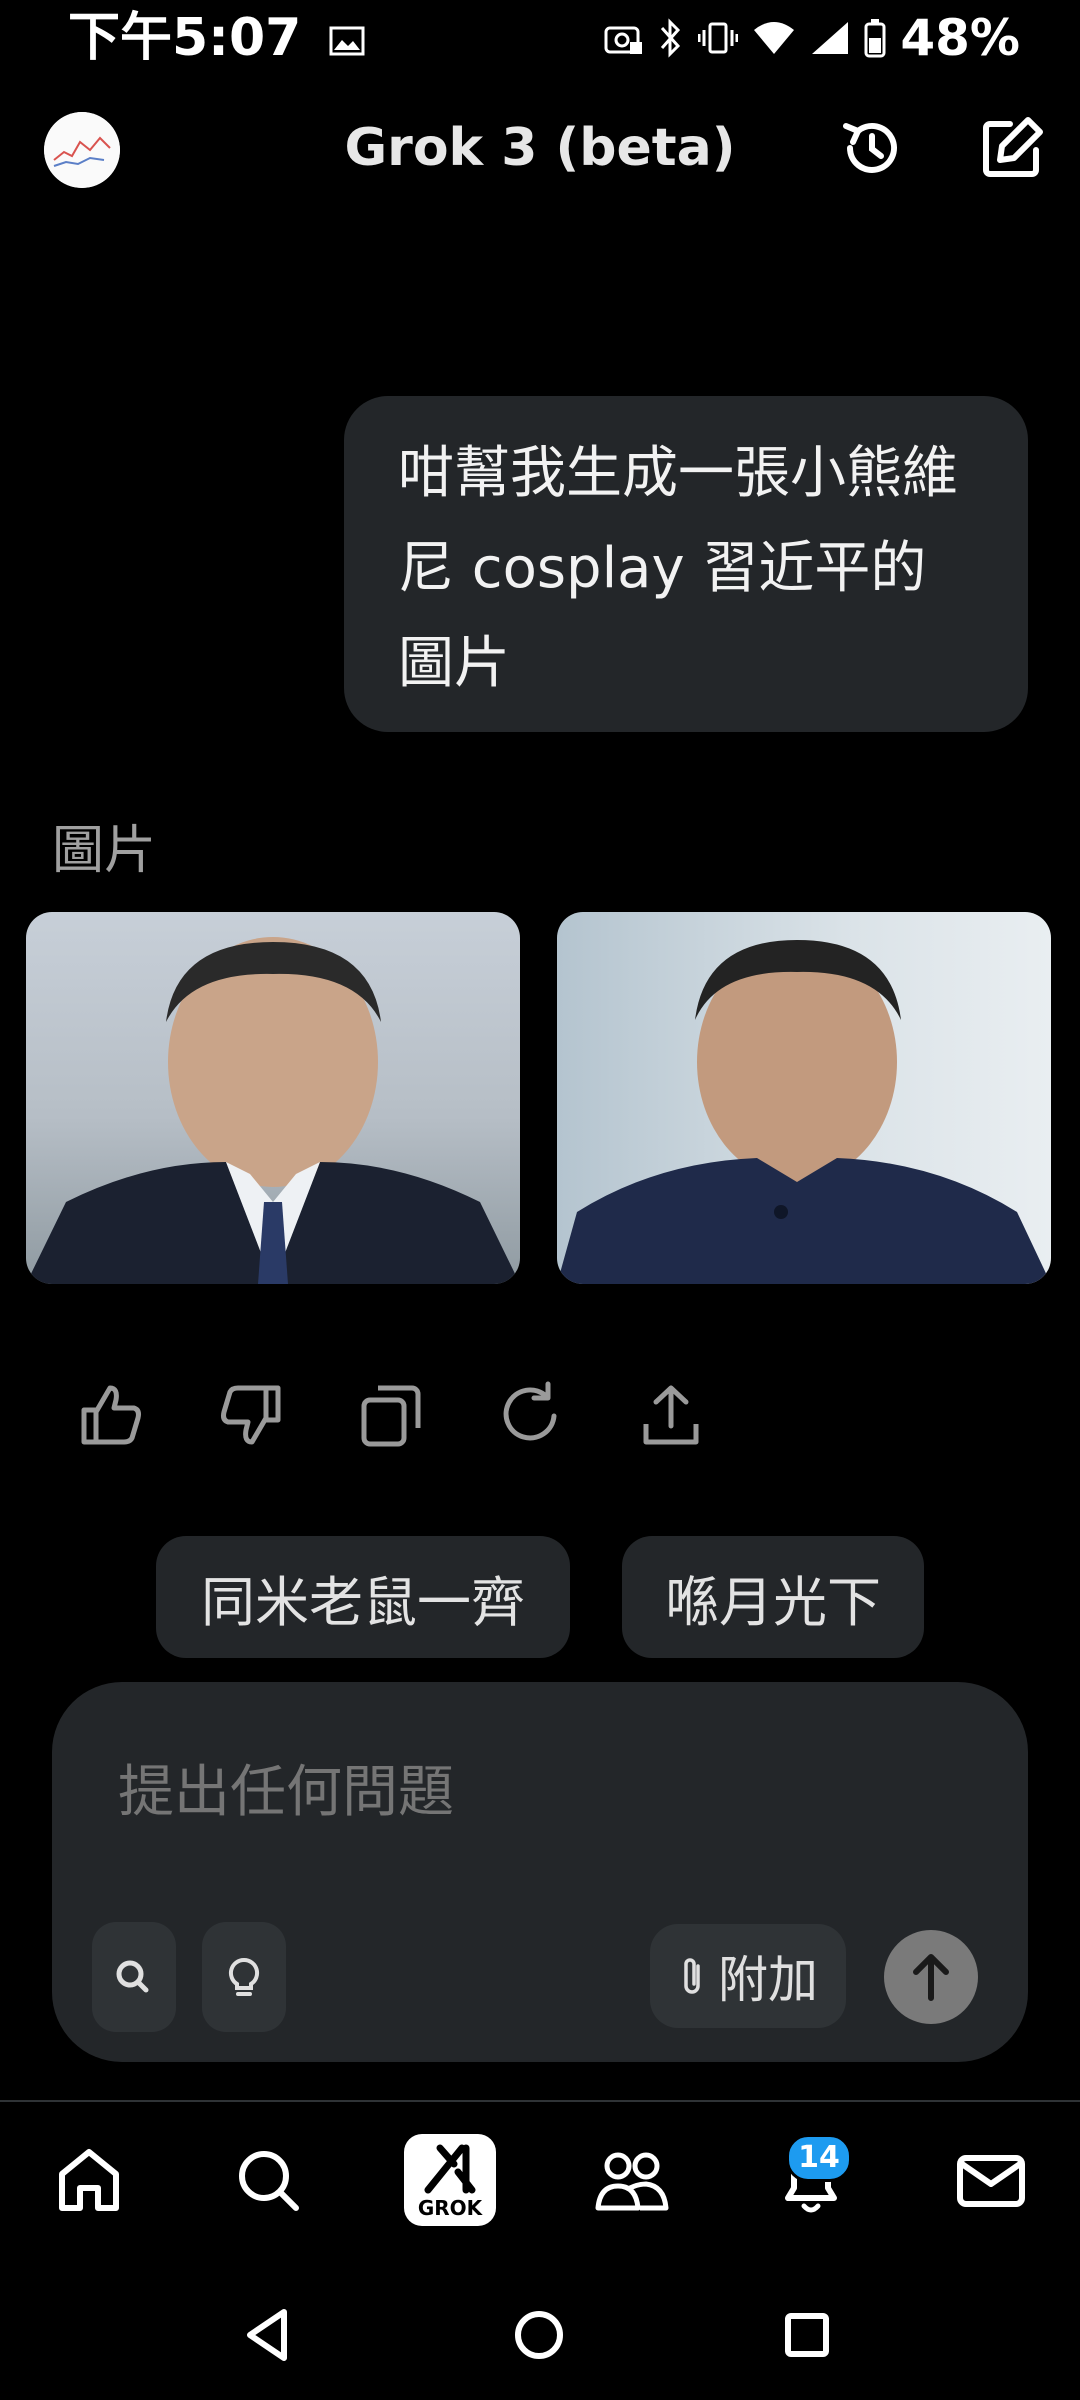 The height and width of the screenshot is (2400, 1080). Describe the element at coordinates (363, 1597) in the screenshot. I see `suggestion-chip-1: 同米老鼠一齊` at that location.